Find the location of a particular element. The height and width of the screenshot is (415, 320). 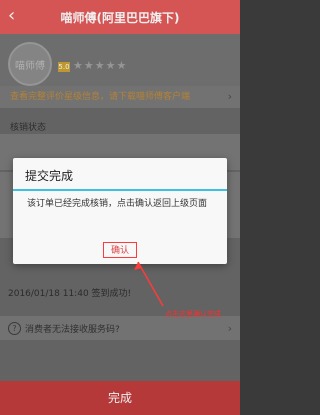

arrow-line is located at coordinates (150, 284).